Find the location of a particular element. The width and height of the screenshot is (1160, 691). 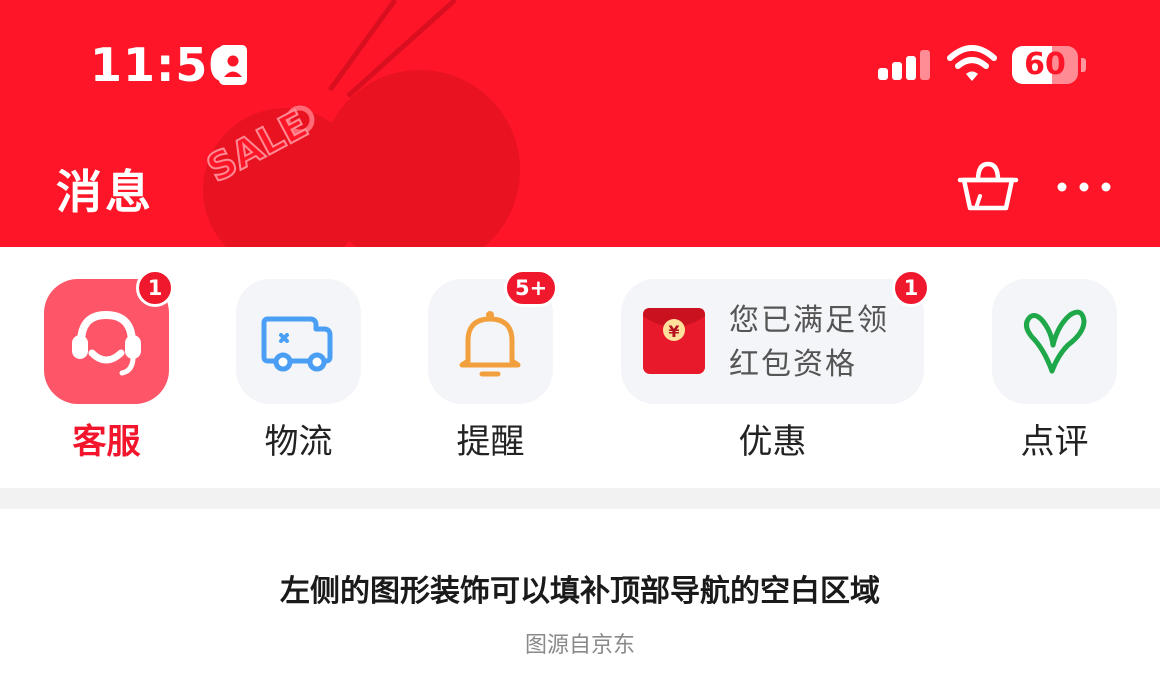

red-packet-icon: ¥ is located at coordinates (674, 341).